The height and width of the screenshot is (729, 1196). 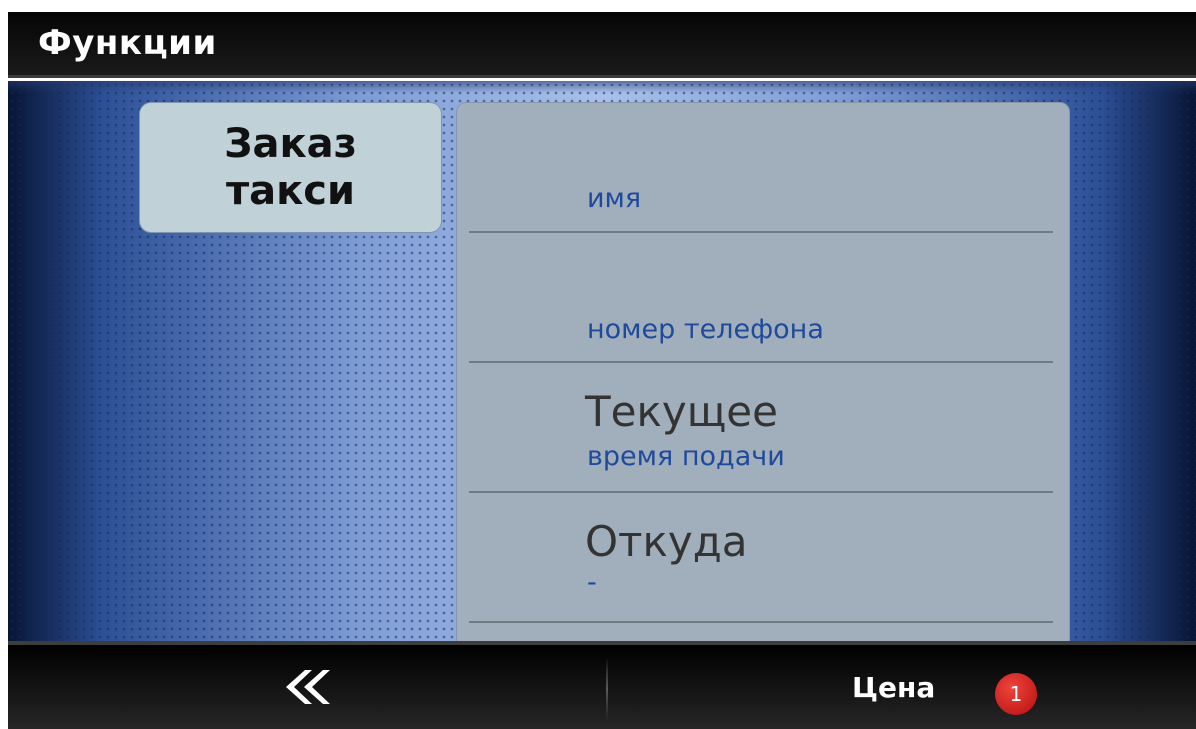 I want to click on form-row-phone: номер телефона, so click(x=763, y=298).